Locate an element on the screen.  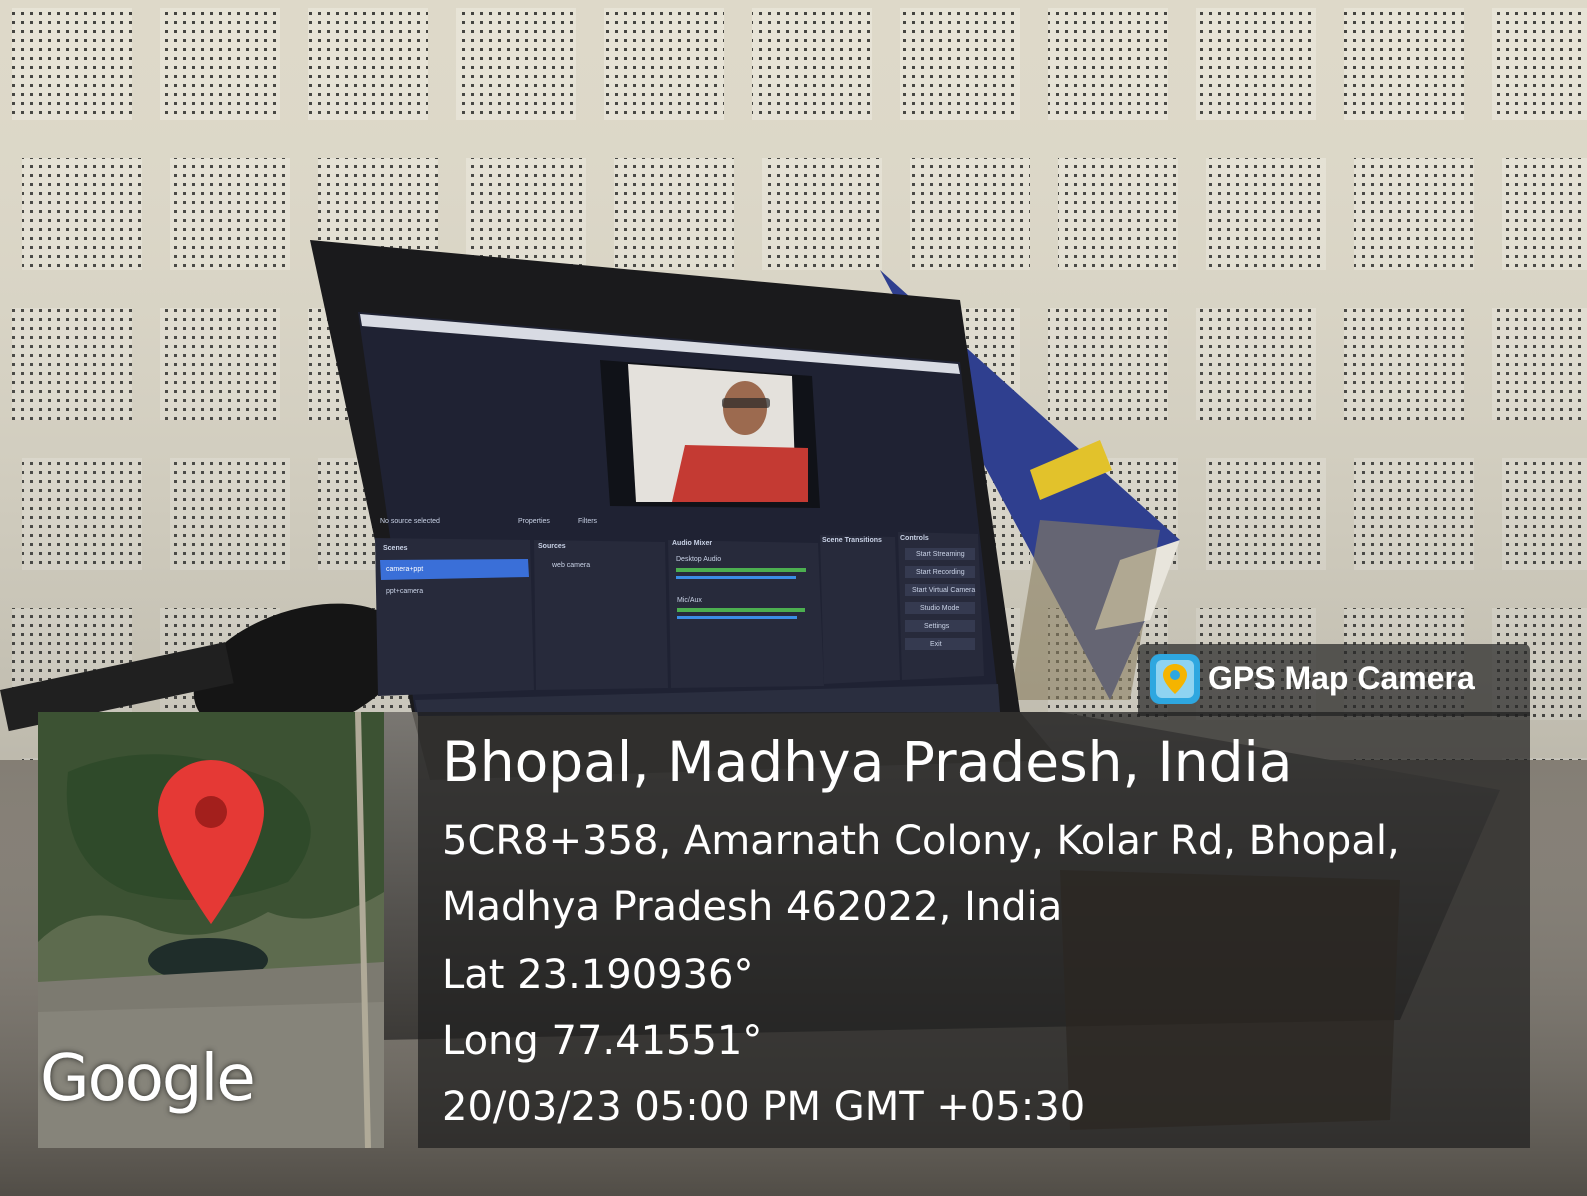
sources-header: Sources is located at coordinates (552, 546).